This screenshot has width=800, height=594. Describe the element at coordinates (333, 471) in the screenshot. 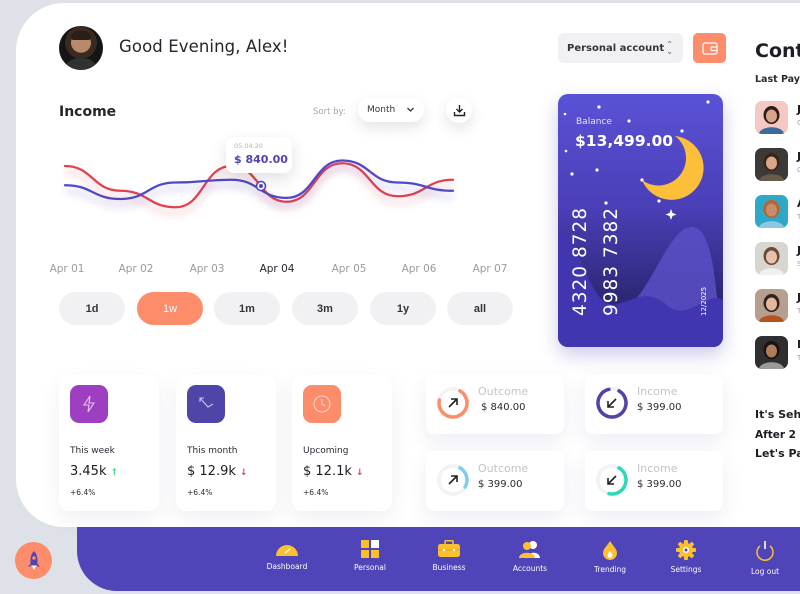

I see `stat-value-row: $ 12.1k ↓` at that location.